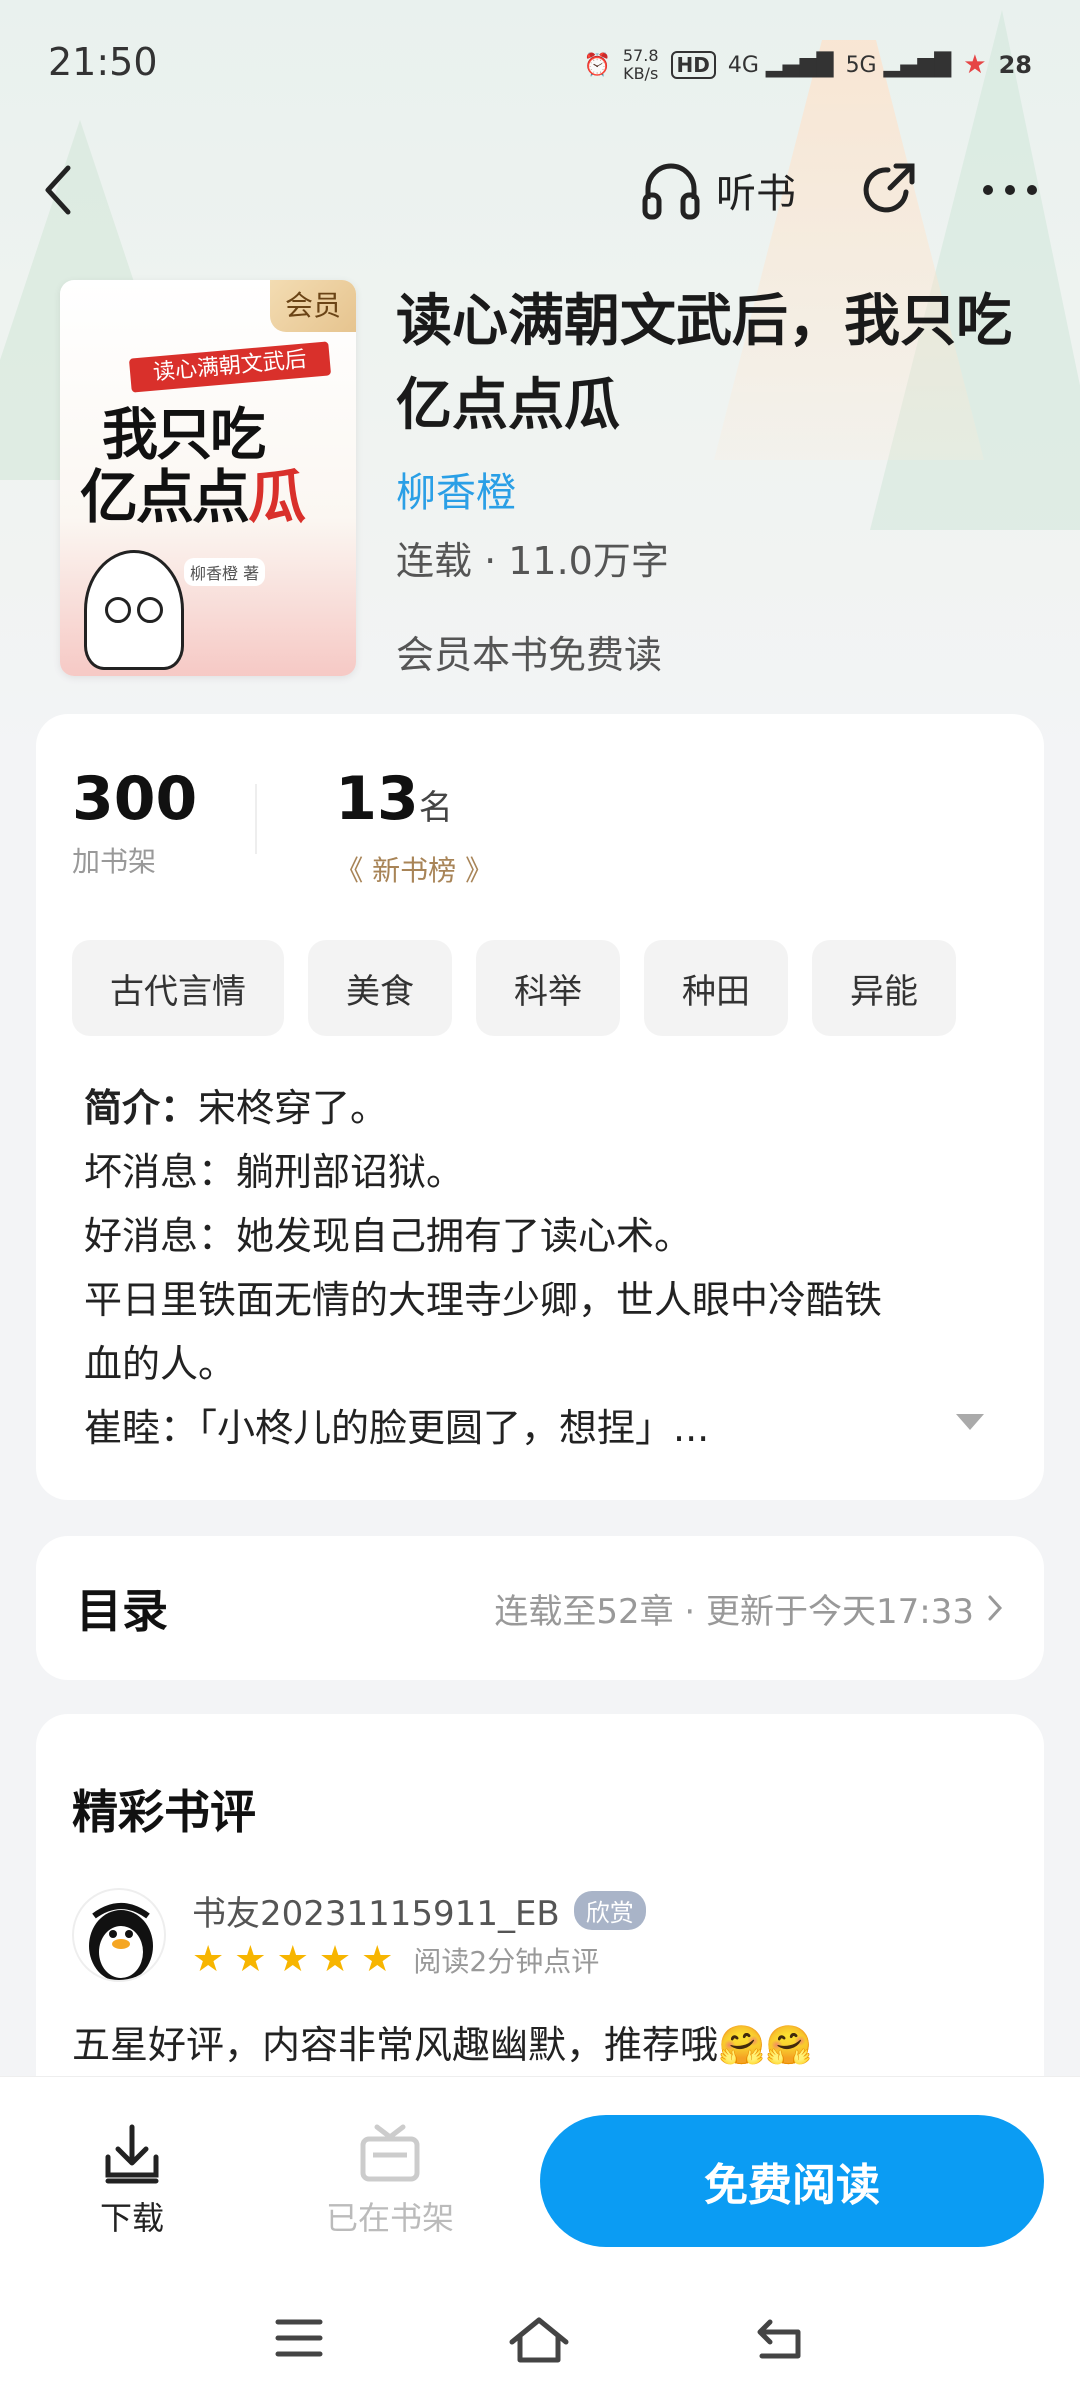 Image resolution: width=1080 pixels, height=2408 pixels. Describe the element at coordinates (313, 306) in the screenshot. I see `vip-badge: 会员` at that location.